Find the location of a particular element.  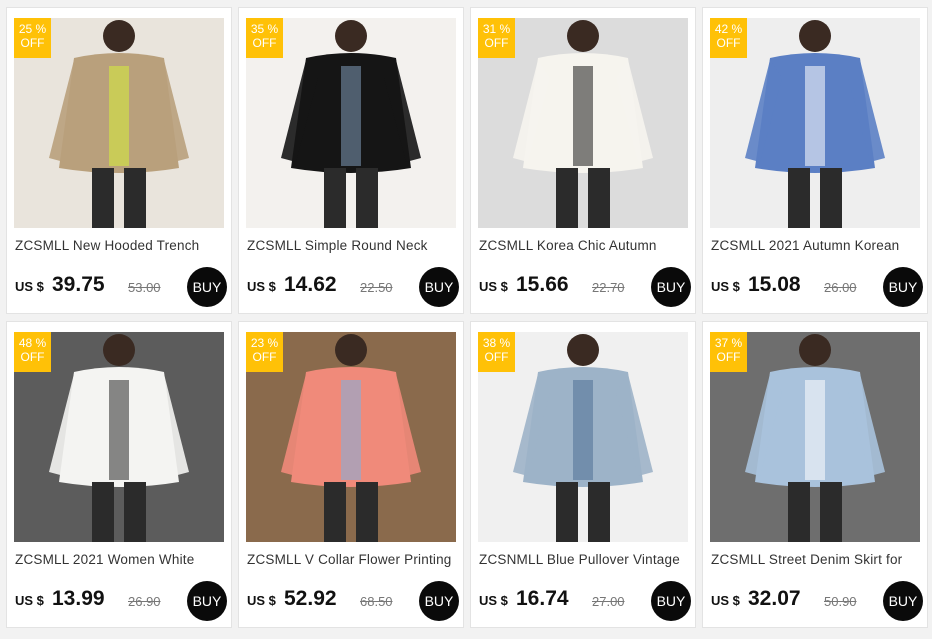

price: 15.66 is located at coordinates (542, 284).